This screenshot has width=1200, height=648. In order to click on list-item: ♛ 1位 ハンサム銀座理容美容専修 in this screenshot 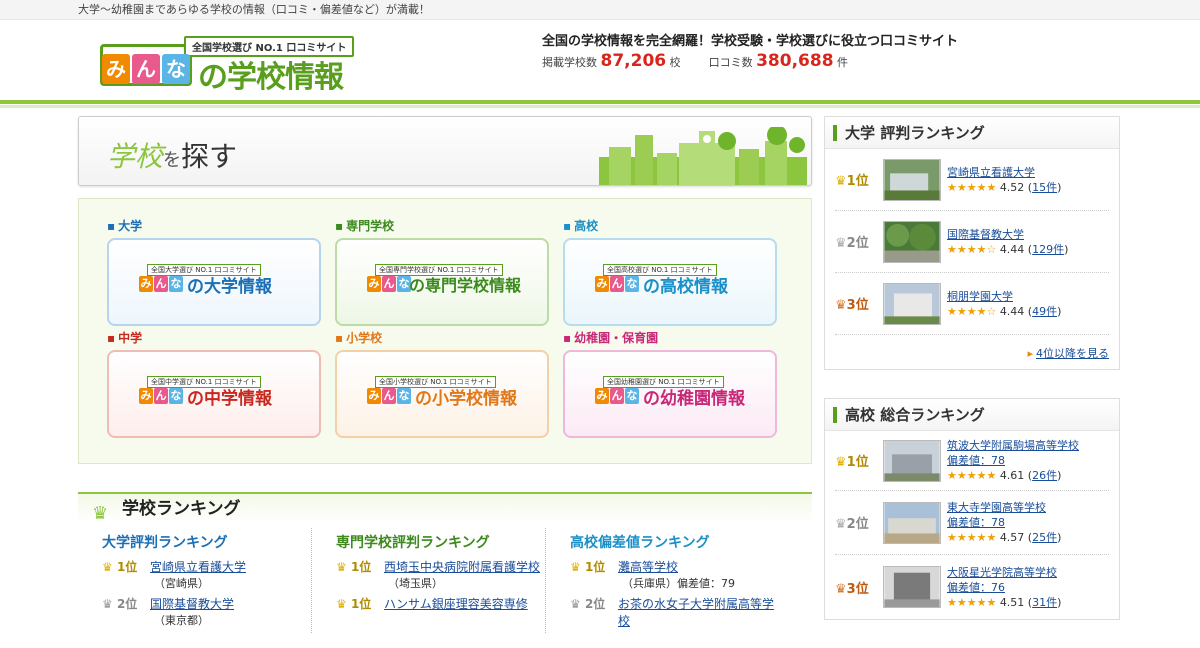, I will do `click(440, 603)`.